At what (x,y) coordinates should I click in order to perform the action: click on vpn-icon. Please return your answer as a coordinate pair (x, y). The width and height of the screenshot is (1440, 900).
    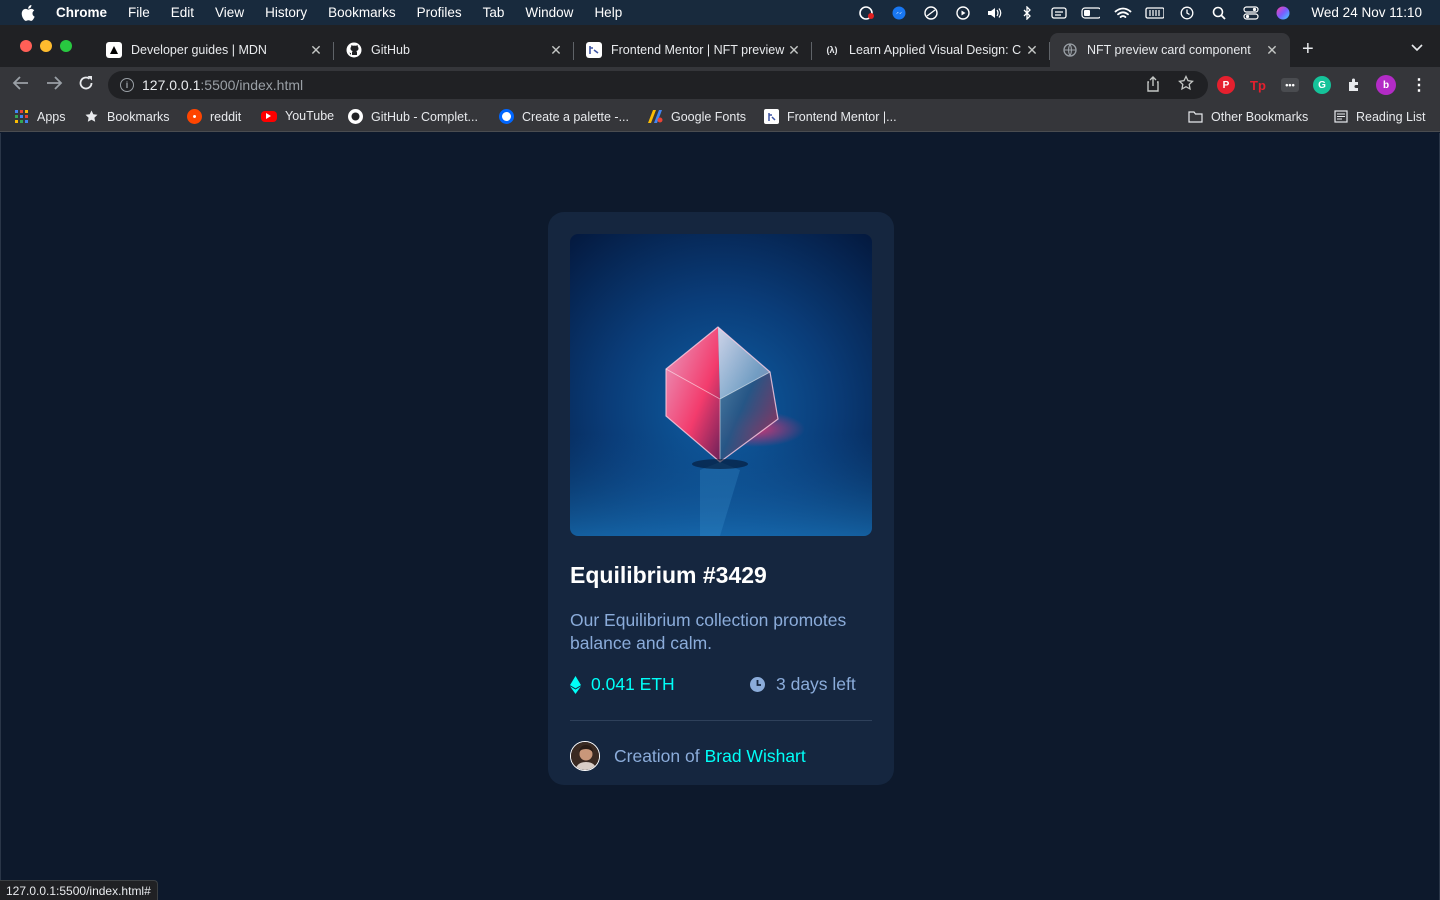
    Looking at the image, I should click on (930, 12).